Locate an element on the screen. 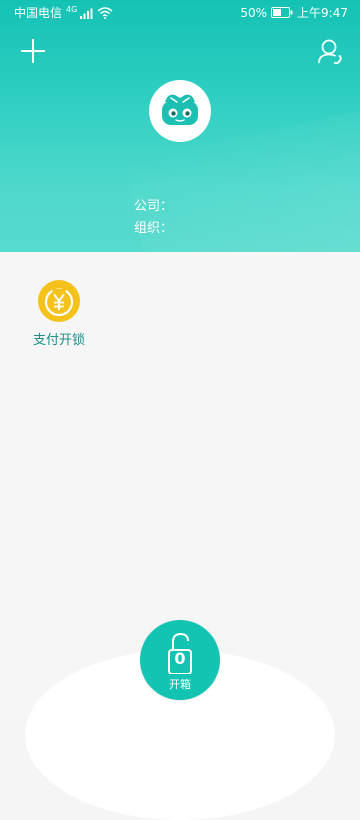  add-button is located at coordinates (33, 51).